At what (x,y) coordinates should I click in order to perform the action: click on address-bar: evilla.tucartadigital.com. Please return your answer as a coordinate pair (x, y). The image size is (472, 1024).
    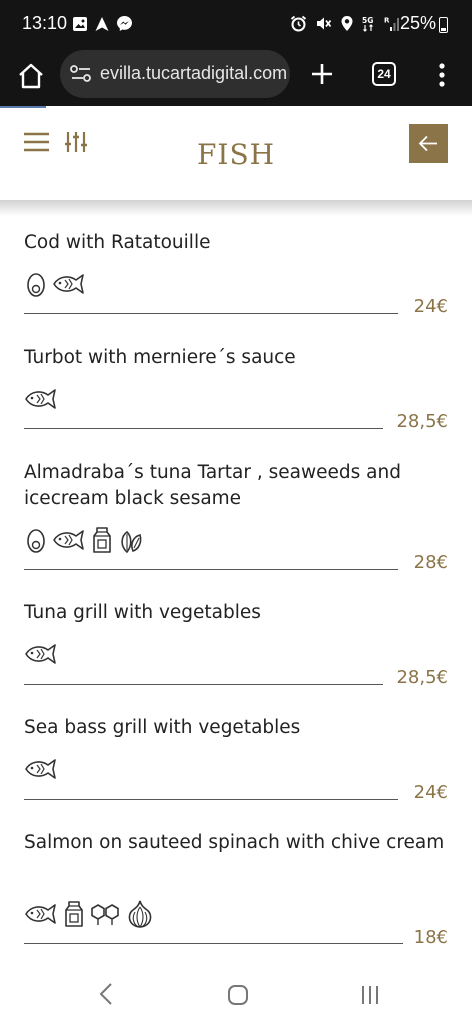
    Looking at the image, I should click on (175, 74).